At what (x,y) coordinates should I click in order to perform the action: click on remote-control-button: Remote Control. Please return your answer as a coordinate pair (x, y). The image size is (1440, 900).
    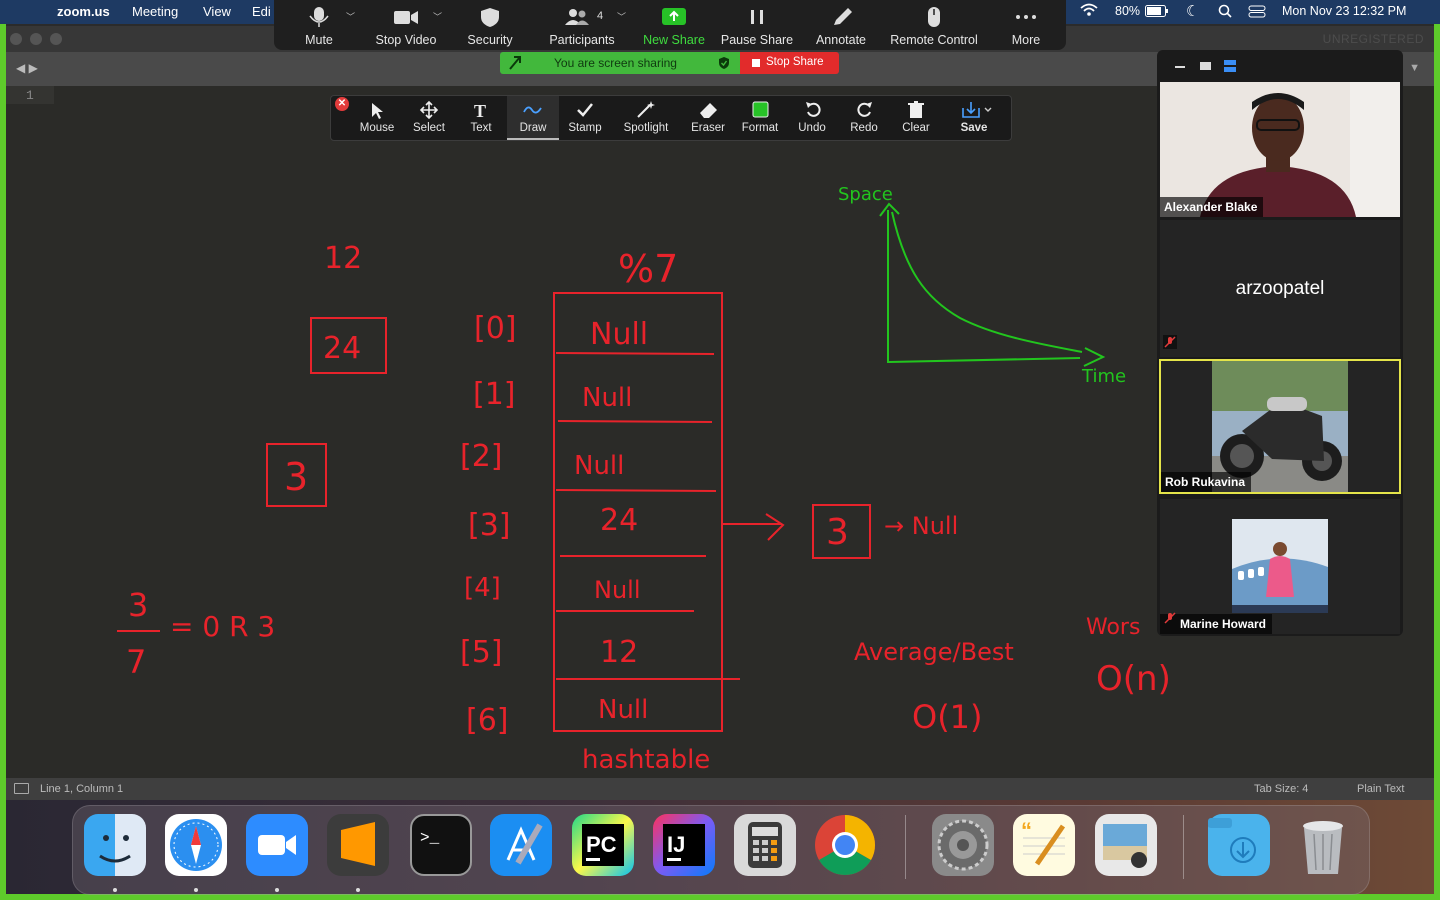
    Looking at the image, I should click on (934, 25).